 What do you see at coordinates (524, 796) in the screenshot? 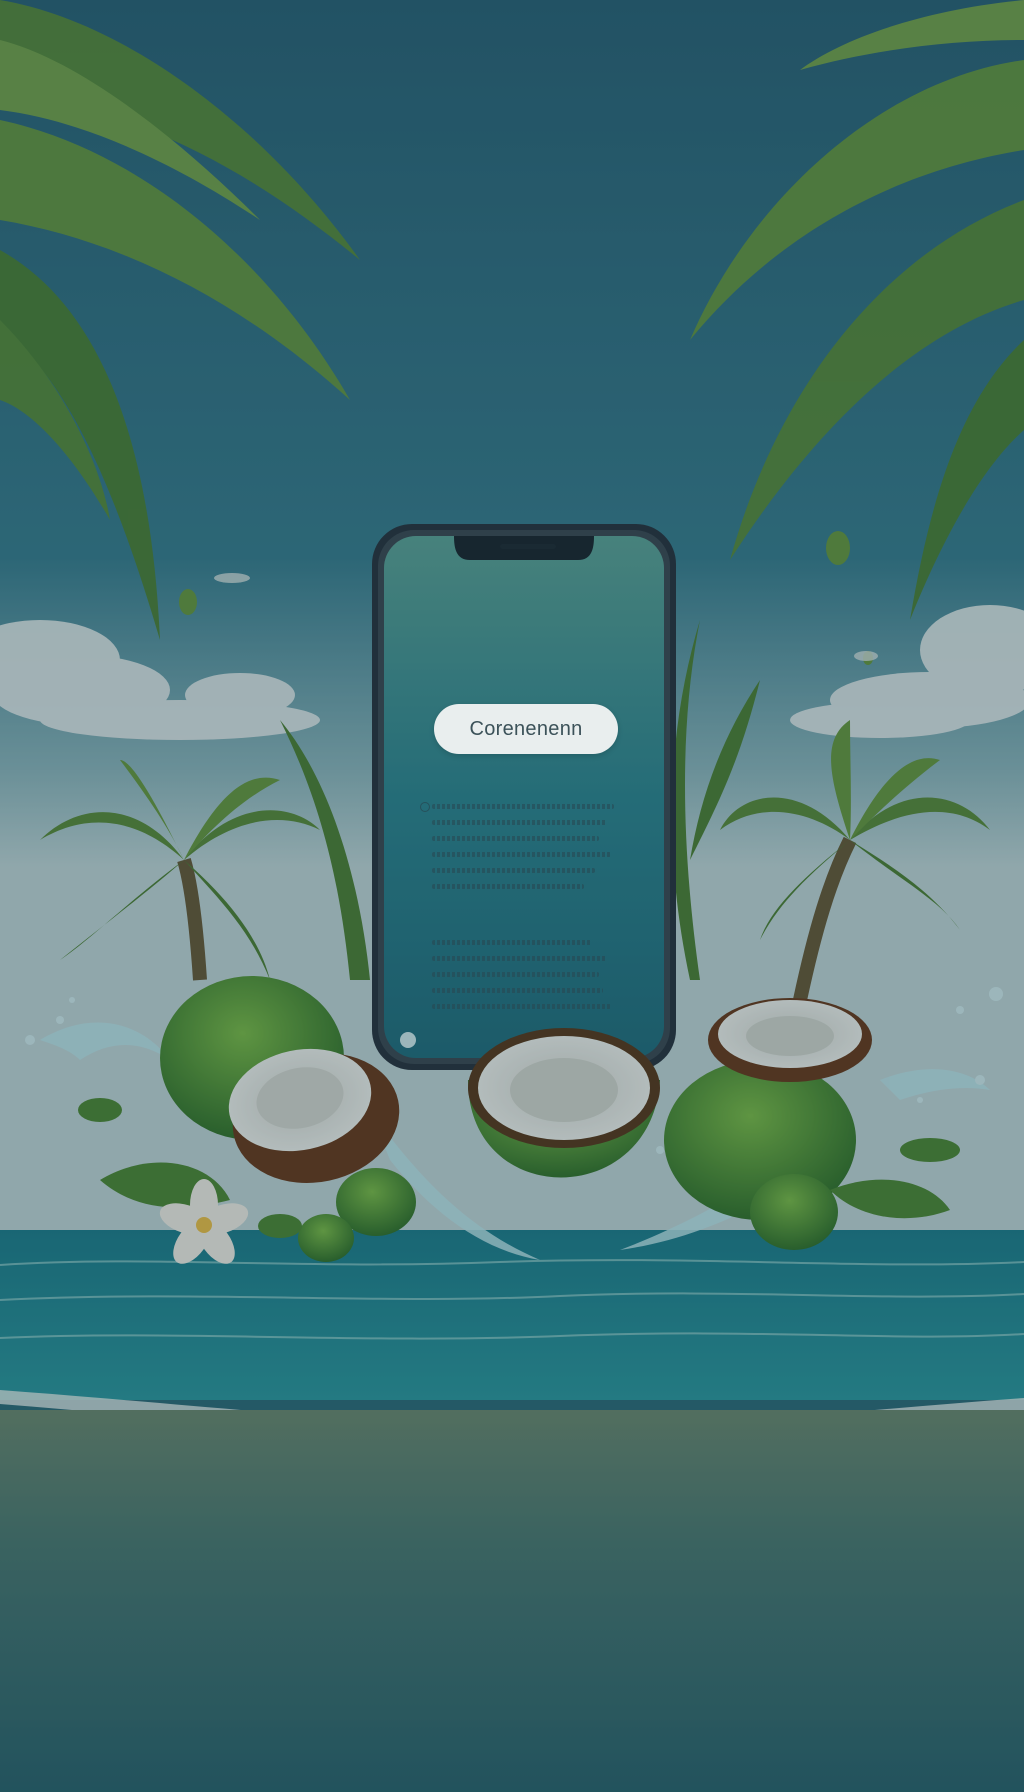
I see `phone-screen: Corenenenn` at bounding box center [524, 796].